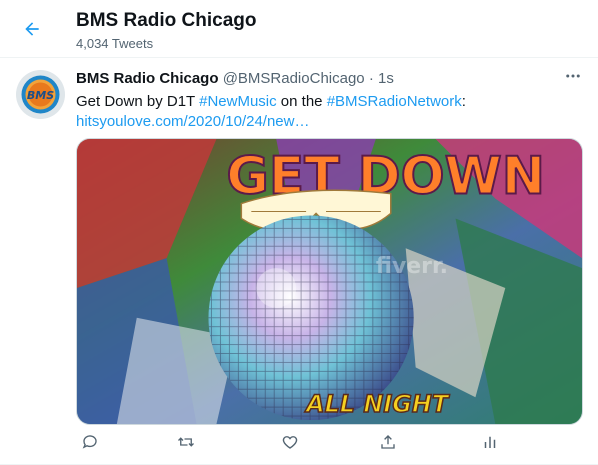 This screenshot has width=598, height=465. I want to click on tweet-meta: BMS Radio Chicago @BMSRadioChicago · 1s, so click(235, 78).